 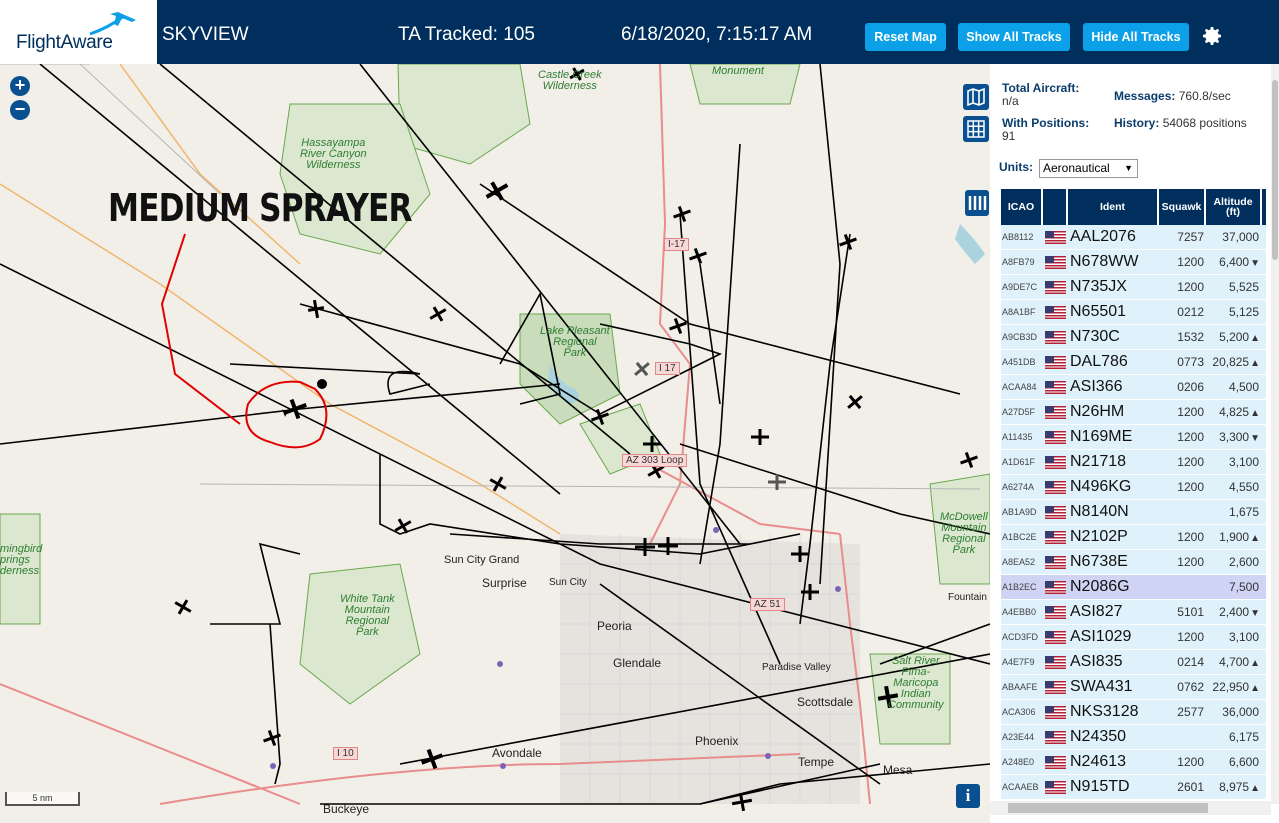 What do you see at coordinates (1133, 287) in the screenshot?
I see `table-row: A9DE7C N735JX 1200 5,525` at bounding box center [1133, 287].